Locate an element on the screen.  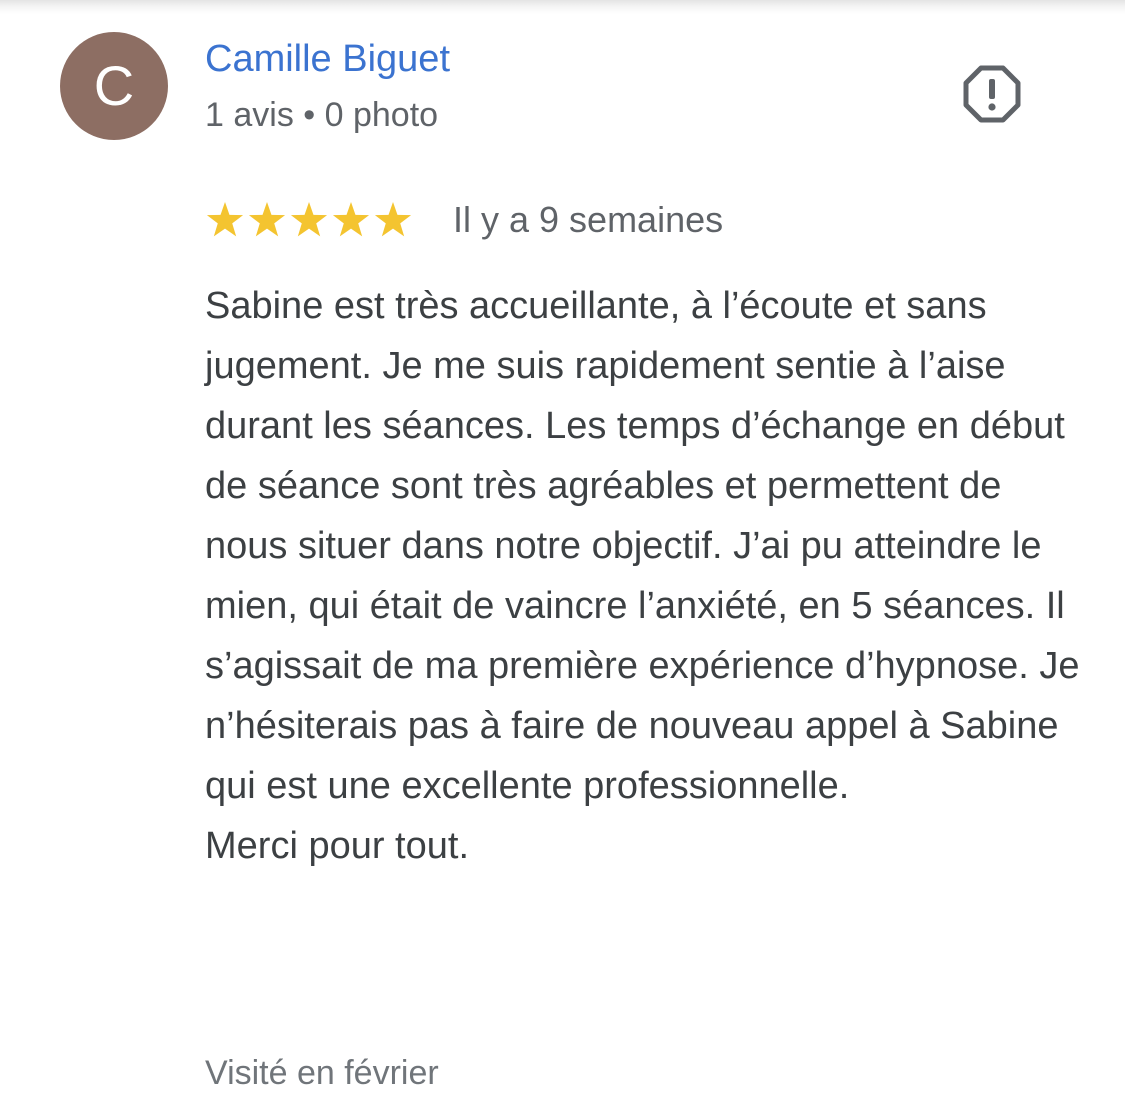
report-button is located at coordinates (992, 94).